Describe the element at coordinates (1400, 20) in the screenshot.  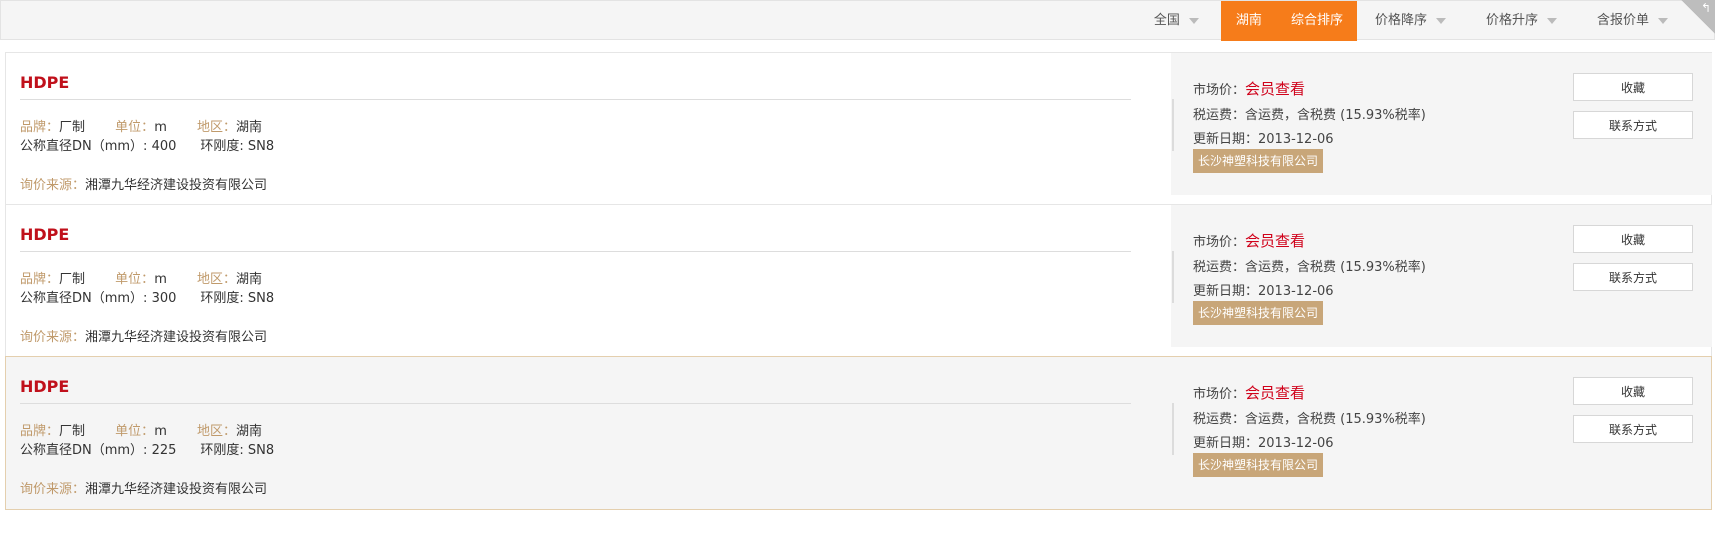
I see `sort-price-desc-label: 价格降序` at that location.